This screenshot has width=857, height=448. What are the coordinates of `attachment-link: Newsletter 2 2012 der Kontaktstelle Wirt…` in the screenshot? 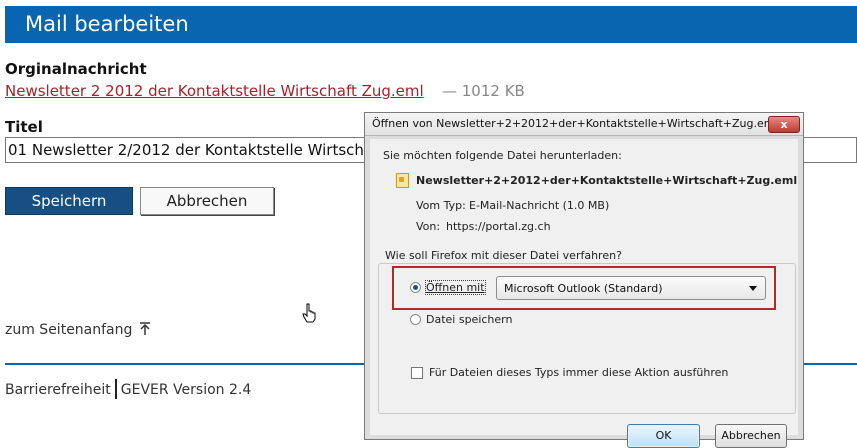 It's located at (214, 91).